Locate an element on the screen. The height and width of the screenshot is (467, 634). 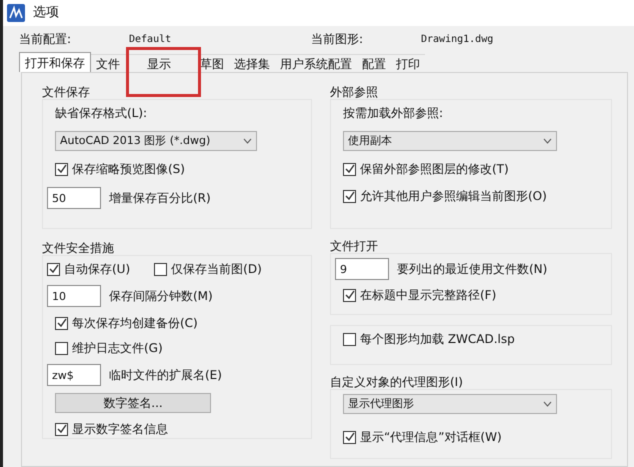
input-field: 10 is located at coordinates (74, 296).